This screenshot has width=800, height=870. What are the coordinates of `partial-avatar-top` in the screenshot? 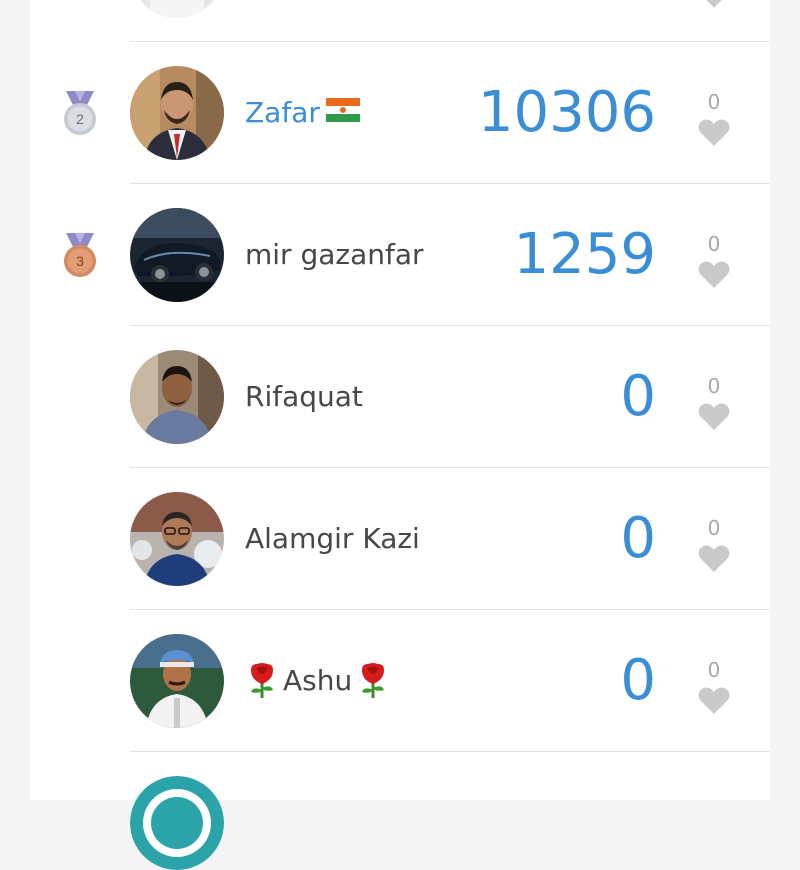 It's located at (177, 9).